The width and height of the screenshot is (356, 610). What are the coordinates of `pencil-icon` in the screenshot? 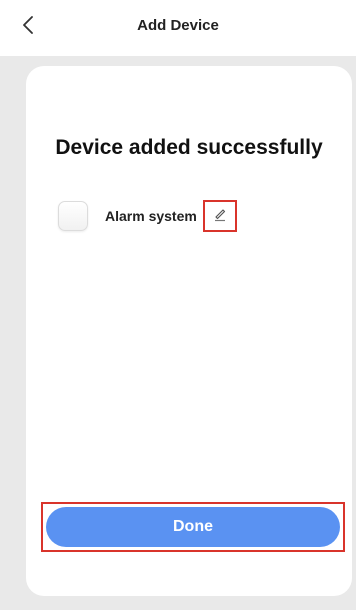 It's located at (220, 216).